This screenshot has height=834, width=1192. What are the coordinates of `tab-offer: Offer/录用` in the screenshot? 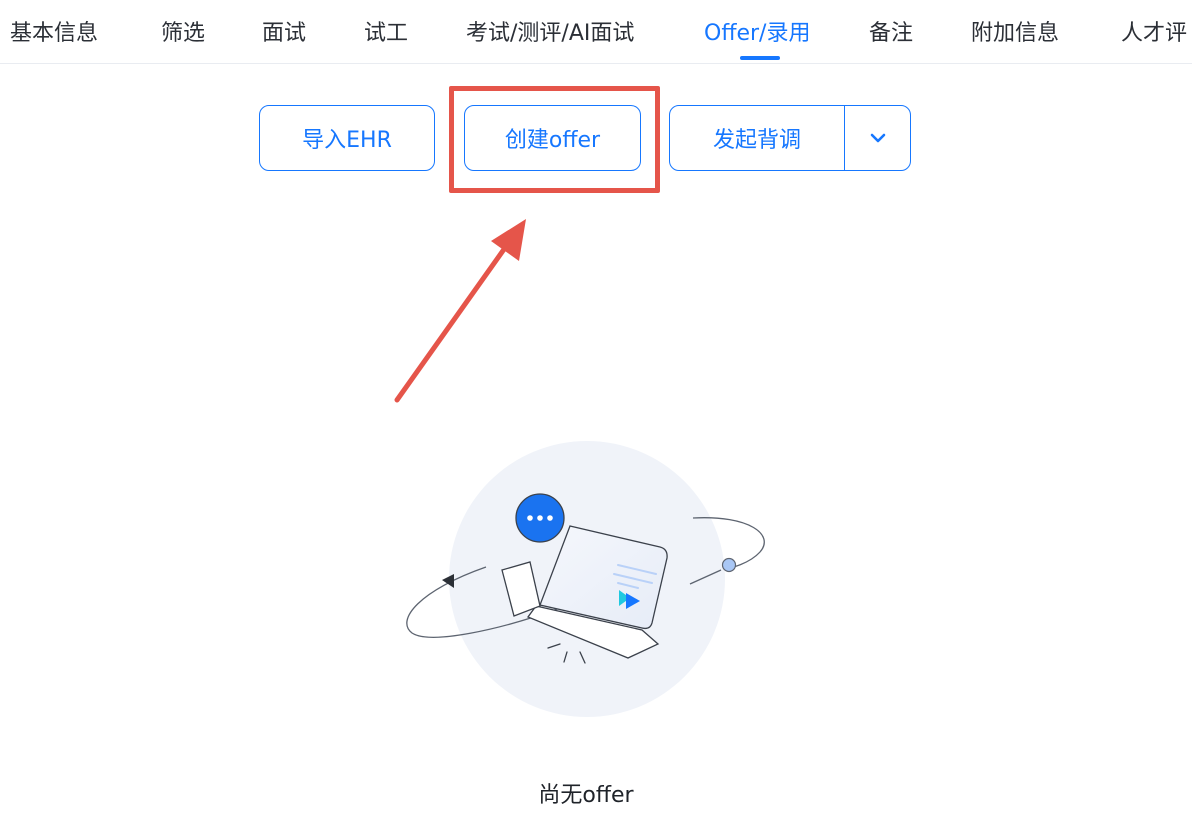 It's located at (757, 34).